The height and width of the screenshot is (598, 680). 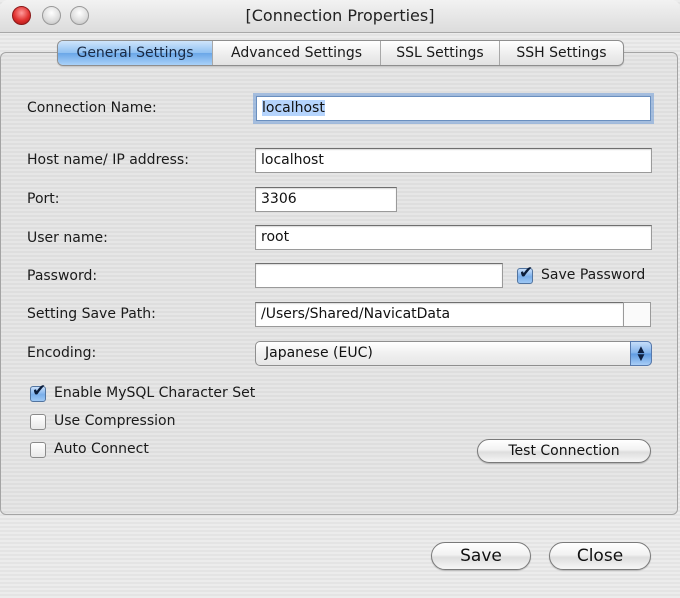 I want to click on window-title: [Connection Properties], so click(x=340, y=15).